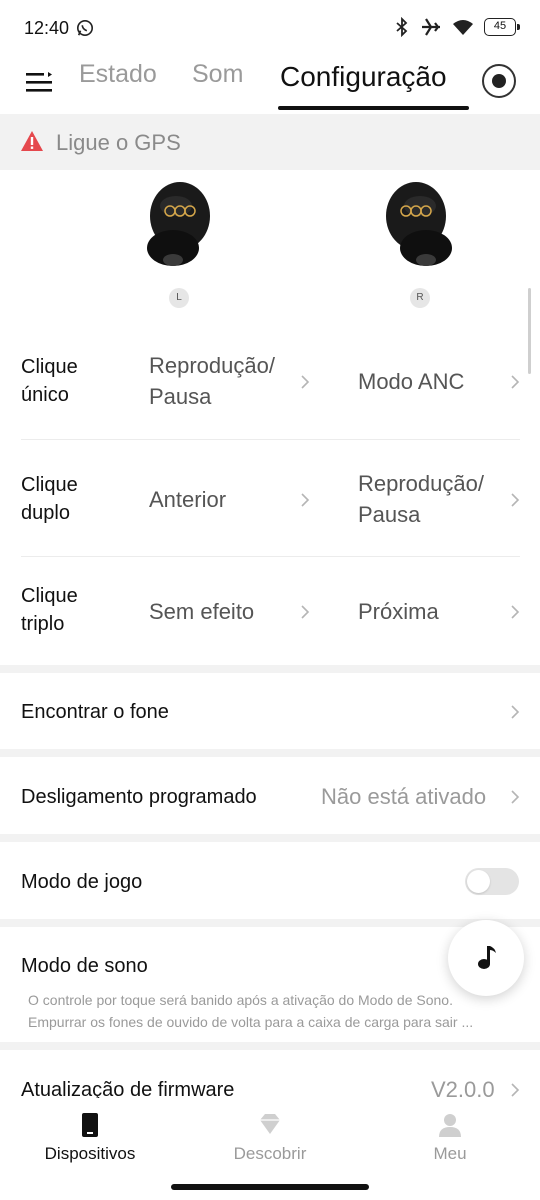  I want to click on find-earphone-row: Encontrar o fone, so click(270, 711).